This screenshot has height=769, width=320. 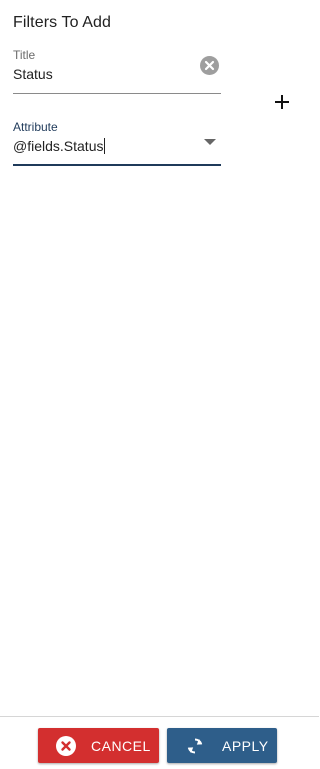 I want to click on caret-down-icon, so click(x=210, y=142).